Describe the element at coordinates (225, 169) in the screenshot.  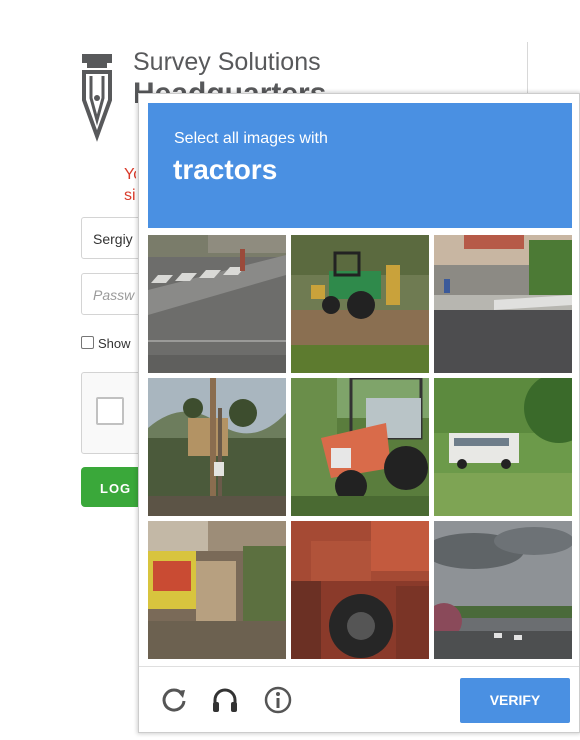
I see `challenge-target: tractors` at that location.